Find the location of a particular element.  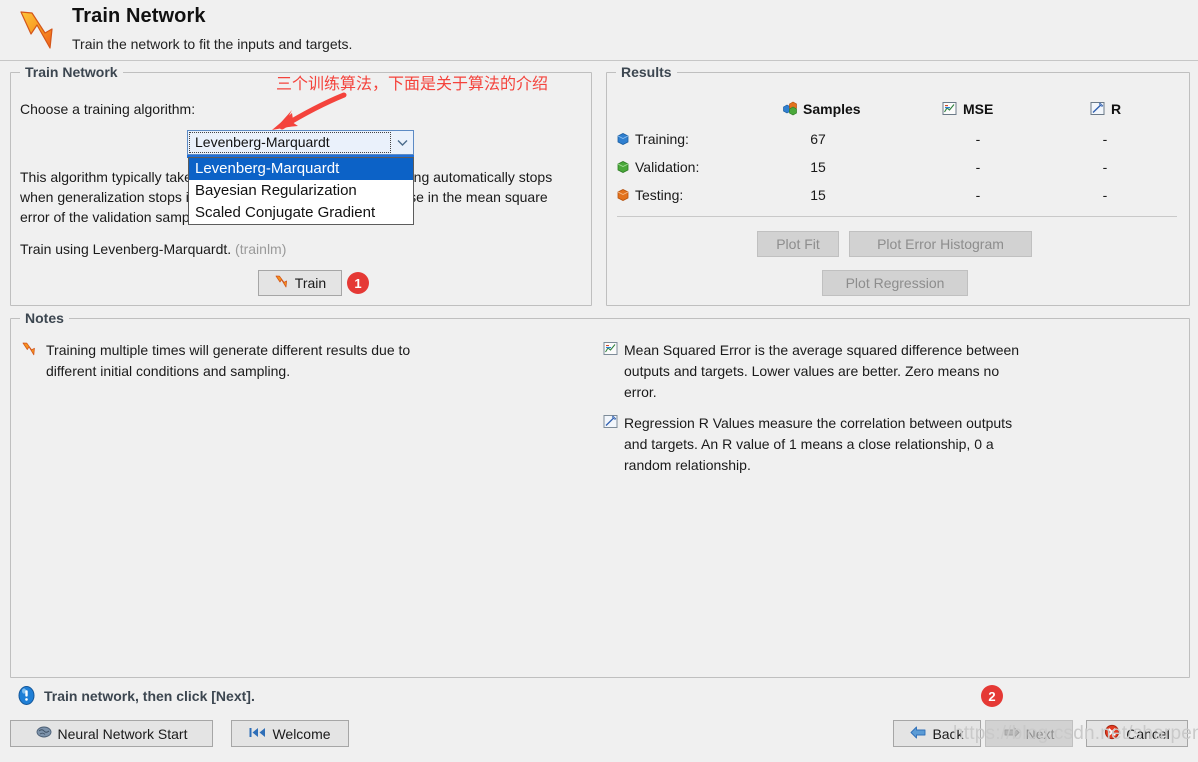

header-divider is located at coordinates (599, 60).